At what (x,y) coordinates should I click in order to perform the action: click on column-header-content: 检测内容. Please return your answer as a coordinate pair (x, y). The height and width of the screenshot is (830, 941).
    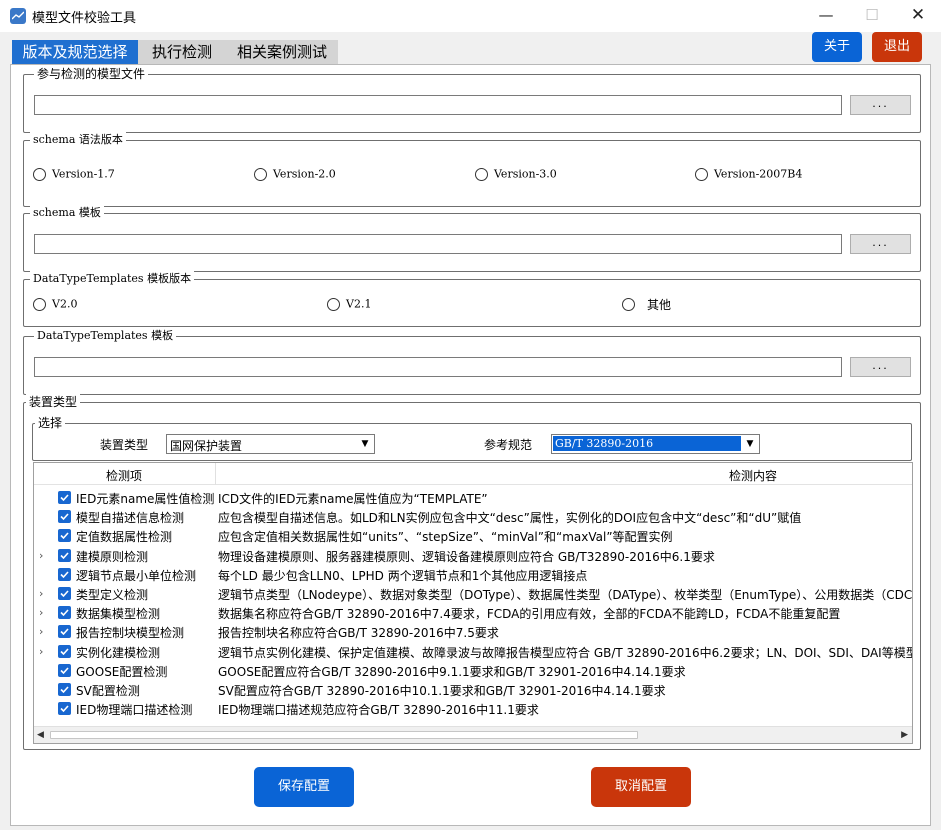
    Looking at the image, I should click on (753, 475).